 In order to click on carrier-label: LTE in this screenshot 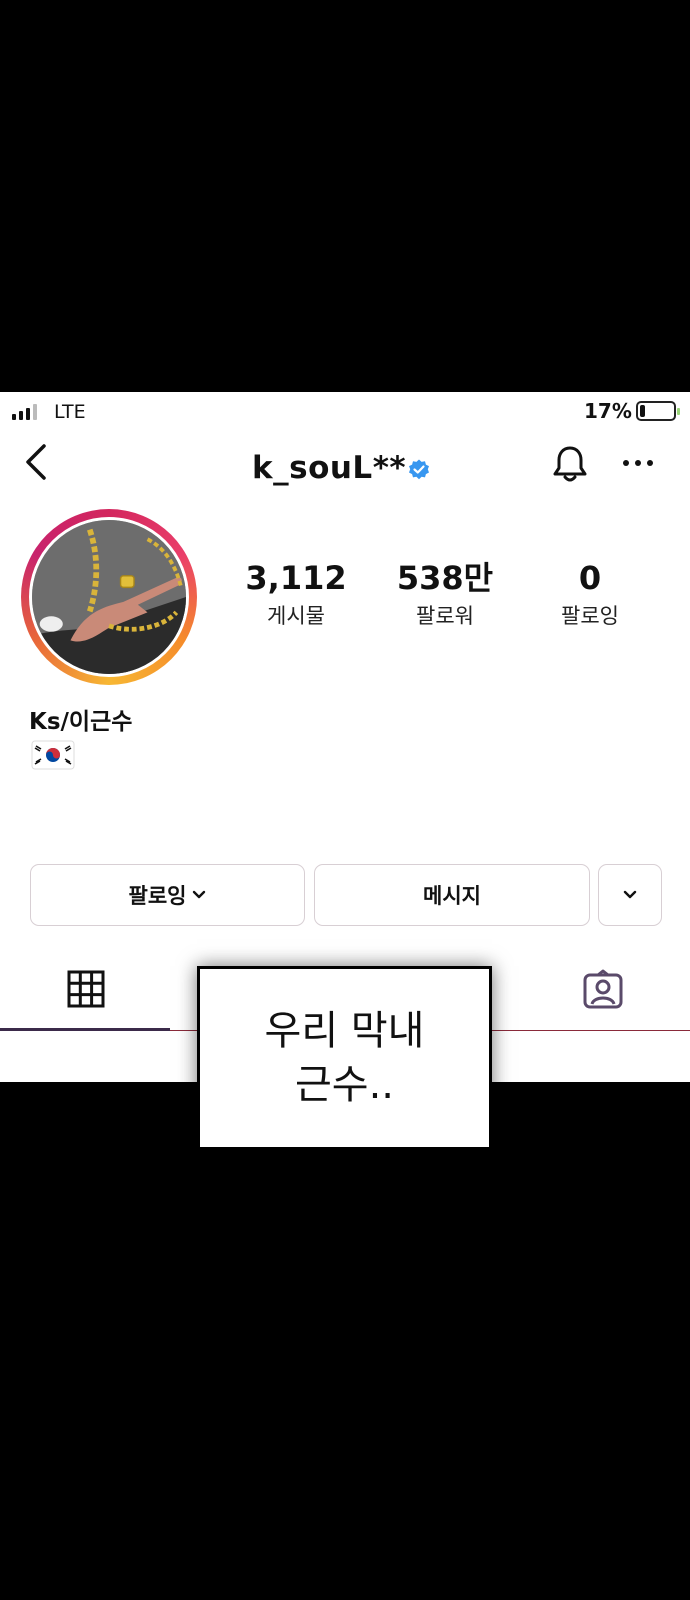, I will do `click(70, 412)`.